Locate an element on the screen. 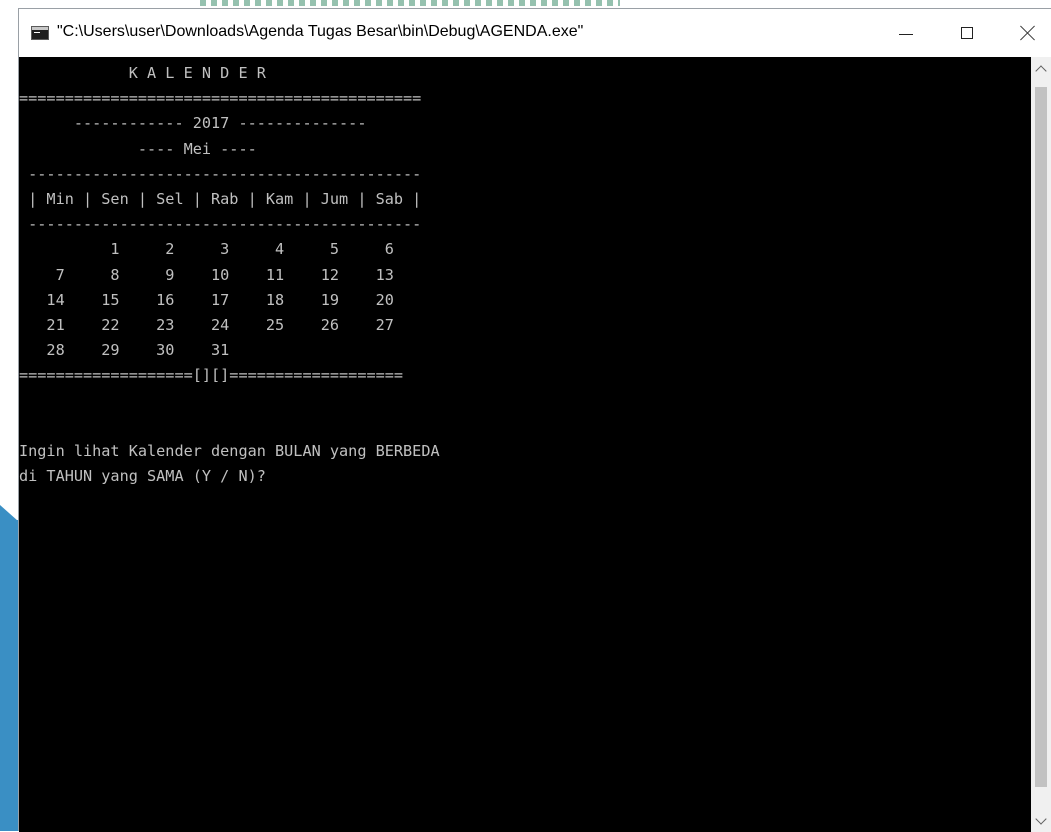  scrollbar-thumb is located at coordinates (1041, 437).